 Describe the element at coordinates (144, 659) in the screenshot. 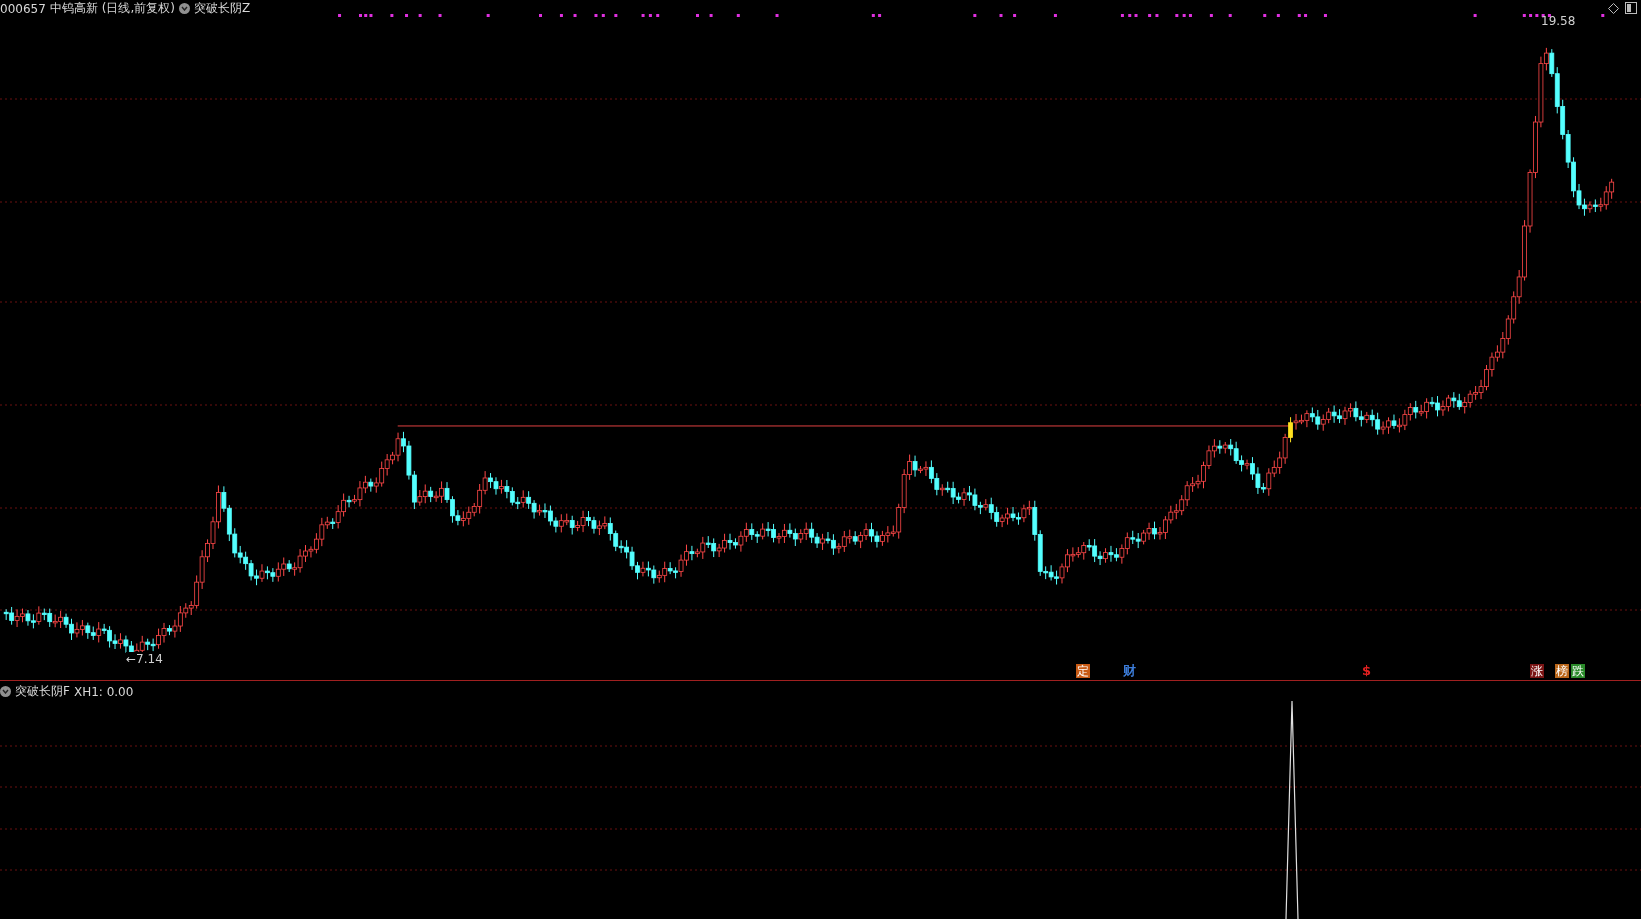

I see `low-price-label: ←7.14` at that location.